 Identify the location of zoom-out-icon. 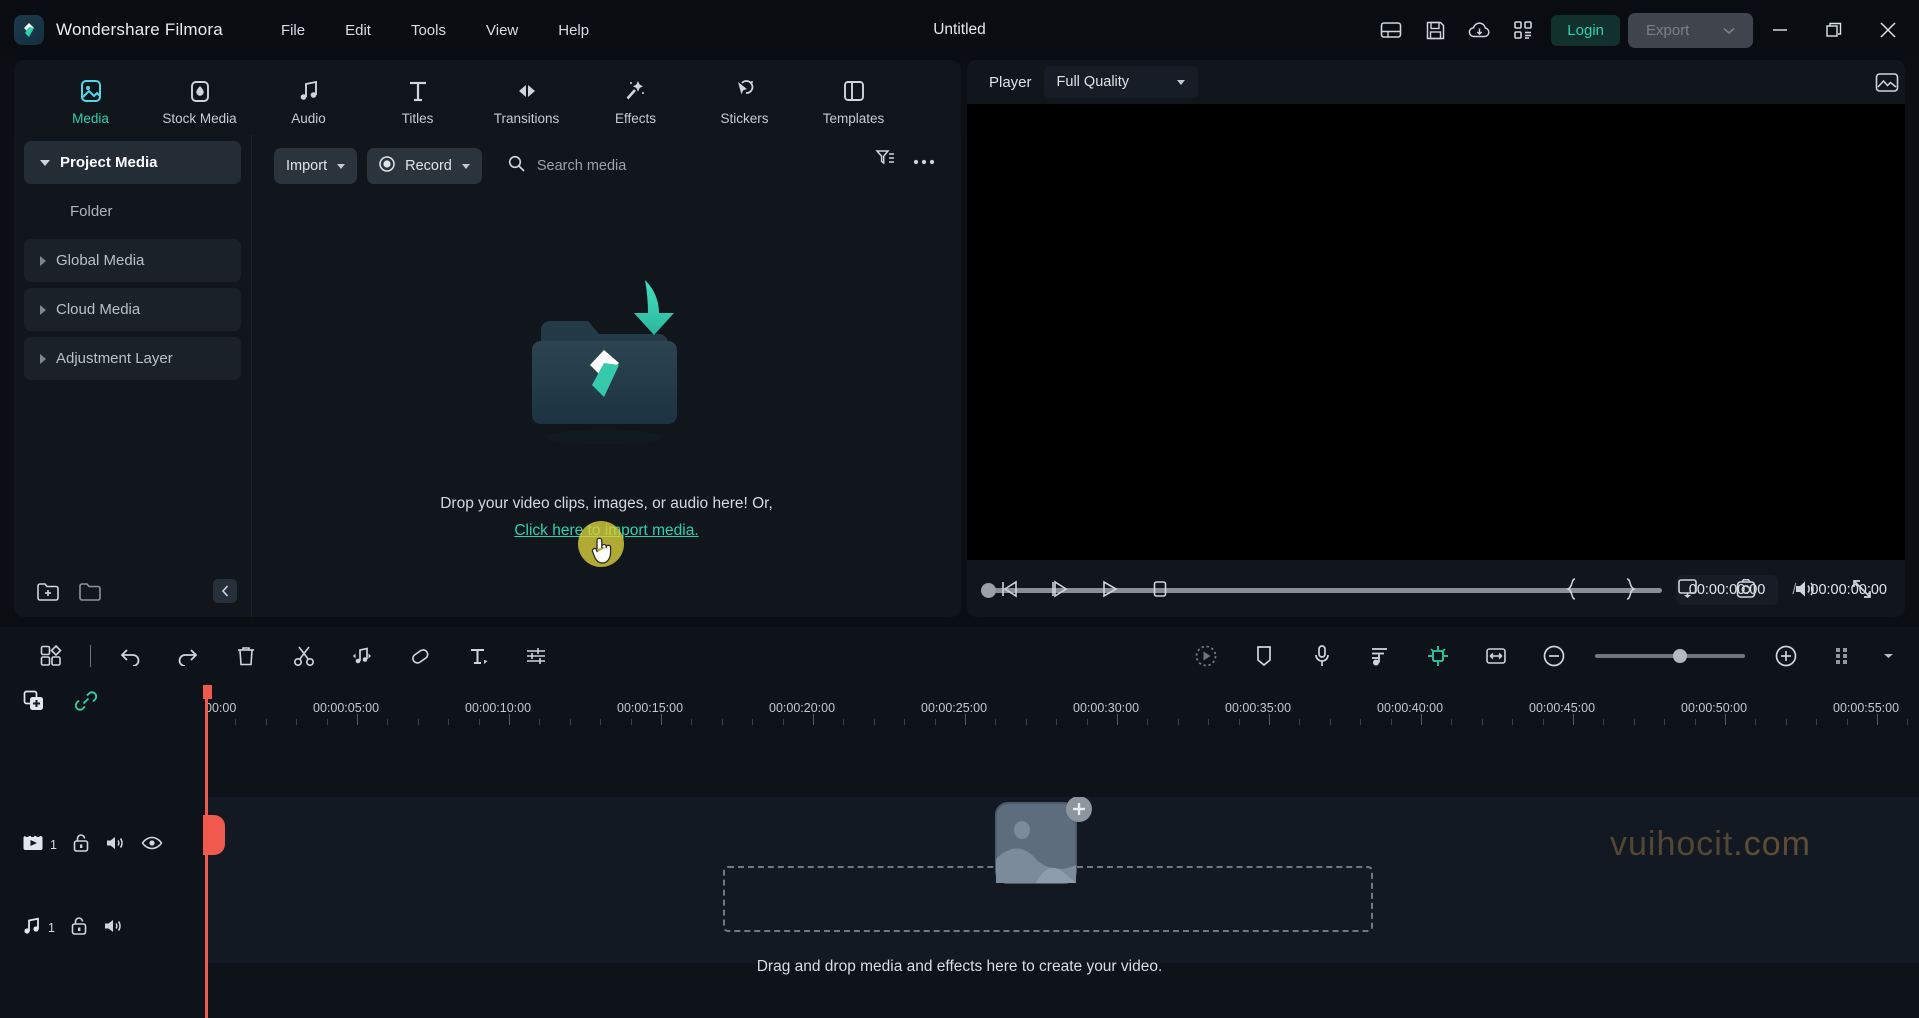
(1554, 656).